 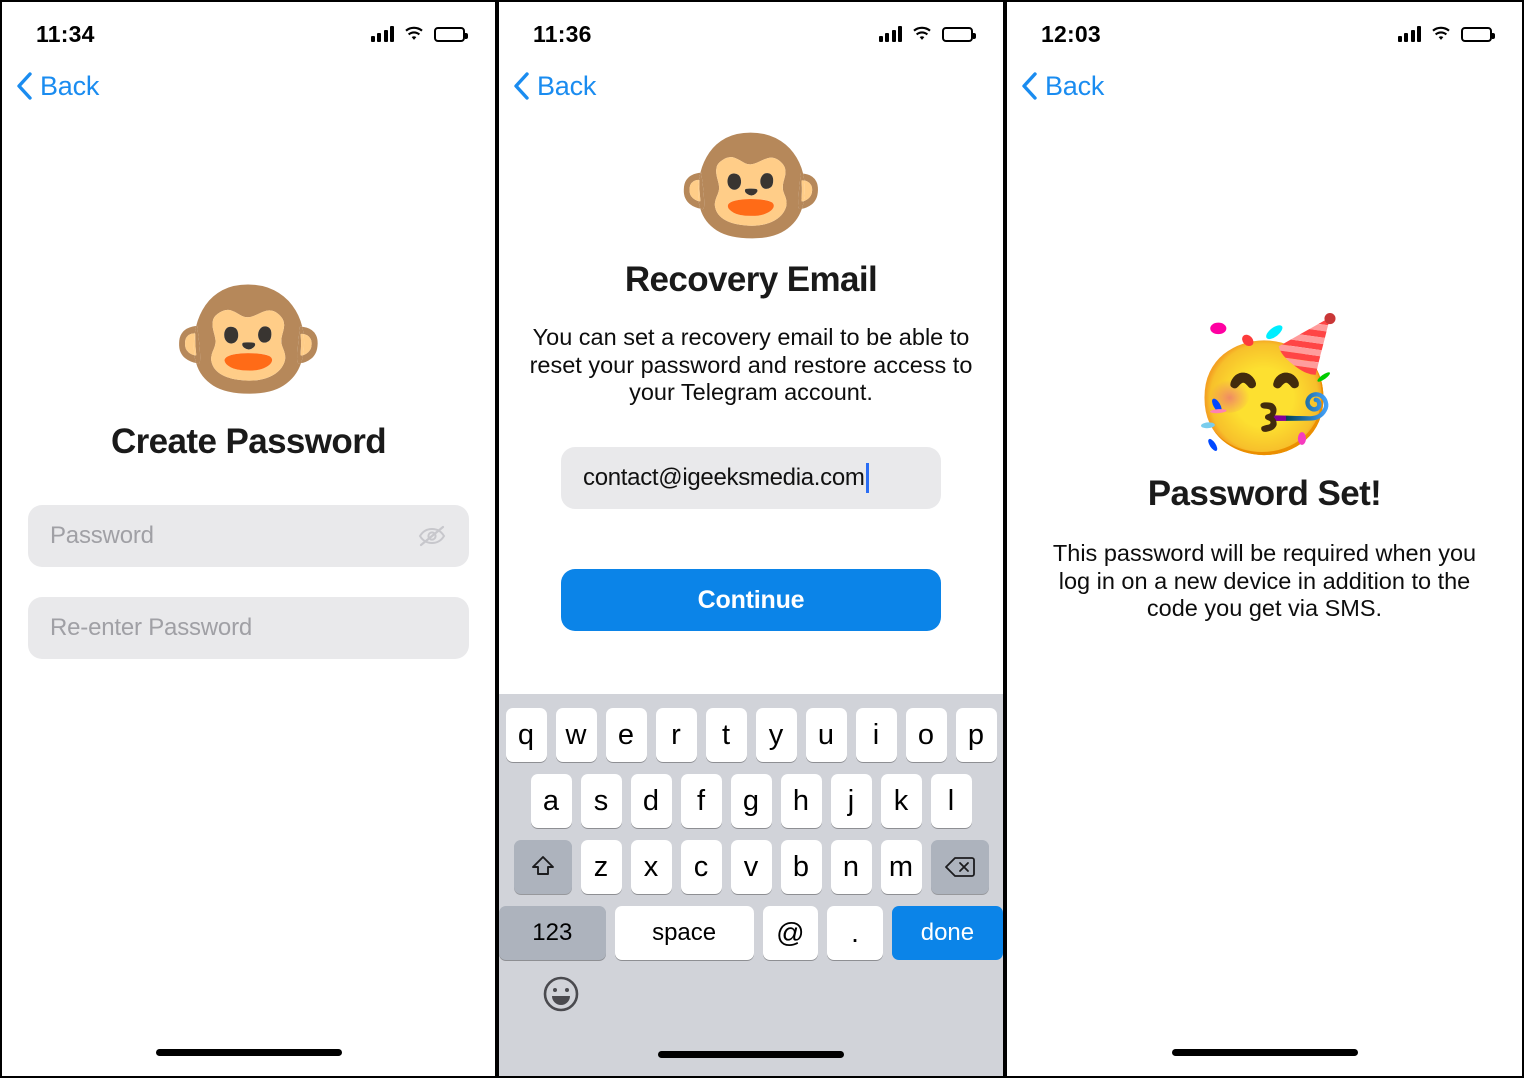 I want to click on reenter-password-input: Re-enter Password, so click(x=248, y=628).